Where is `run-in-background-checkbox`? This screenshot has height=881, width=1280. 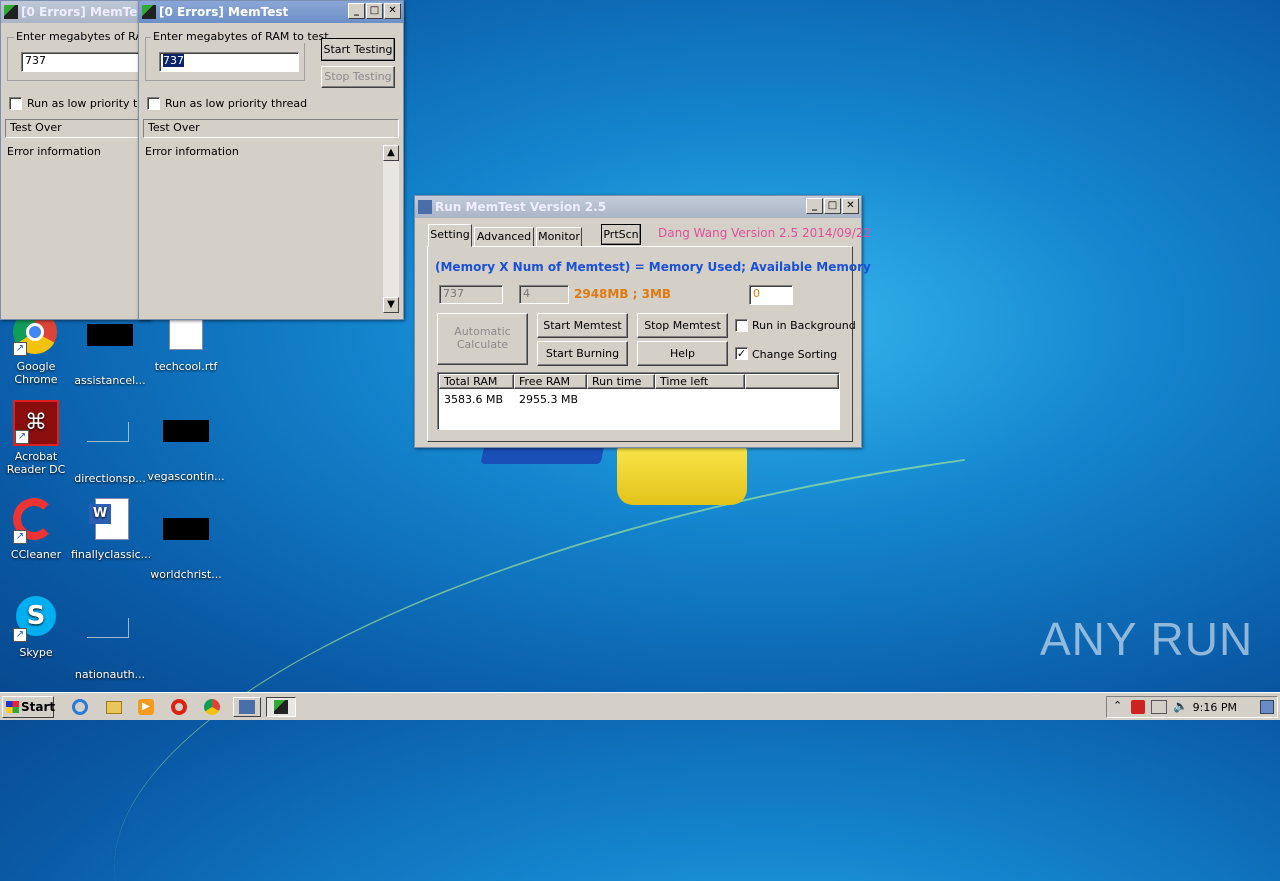 run-in-background-checkbox is located at coordinates (741, 325).